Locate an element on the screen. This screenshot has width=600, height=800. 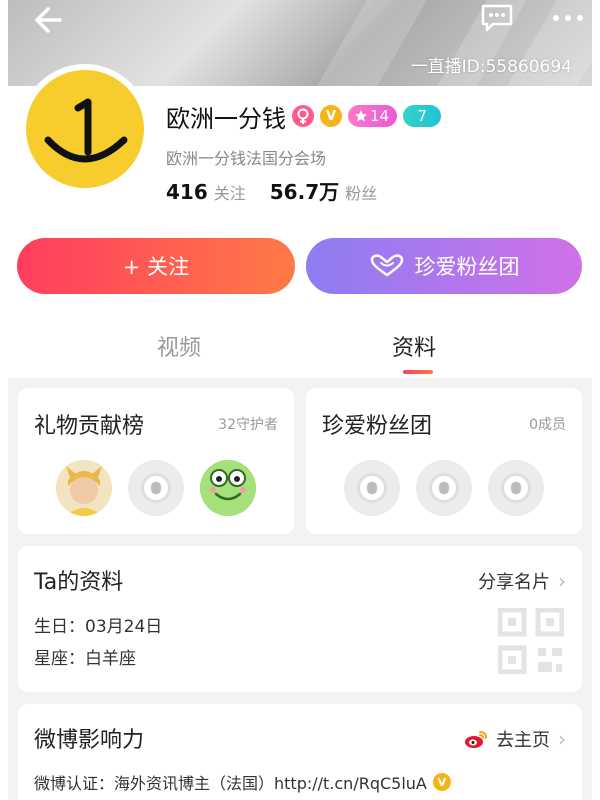
avatar is located at coordinates (85, 129).